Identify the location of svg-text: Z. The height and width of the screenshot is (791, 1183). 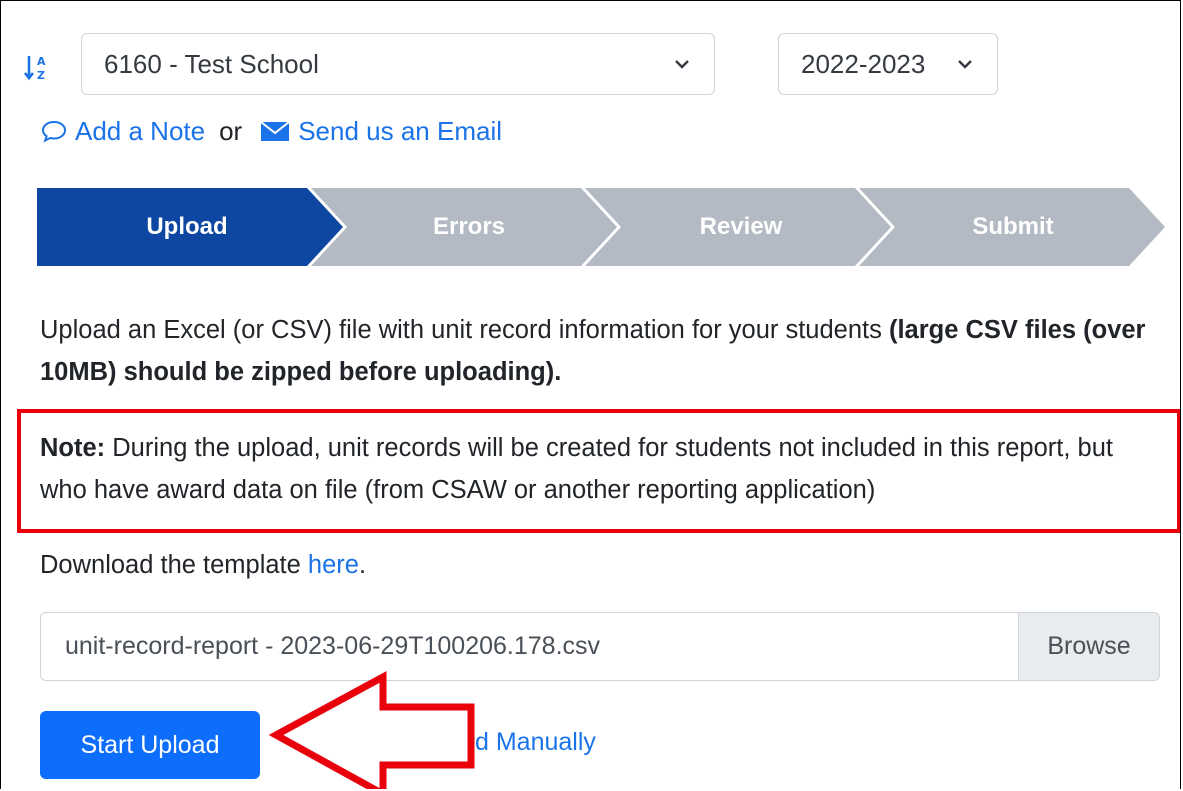
(41, 75).